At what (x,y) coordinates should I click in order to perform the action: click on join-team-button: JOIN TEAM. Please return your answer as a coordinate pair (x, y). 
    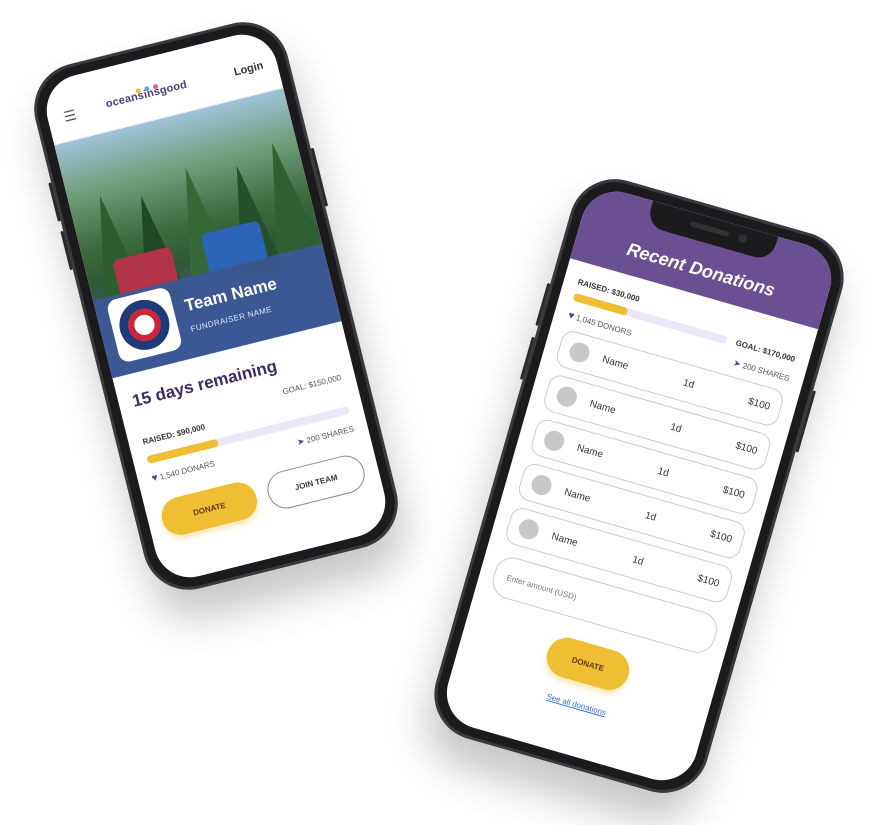
    Looking at the image, I should click on (316, 482).